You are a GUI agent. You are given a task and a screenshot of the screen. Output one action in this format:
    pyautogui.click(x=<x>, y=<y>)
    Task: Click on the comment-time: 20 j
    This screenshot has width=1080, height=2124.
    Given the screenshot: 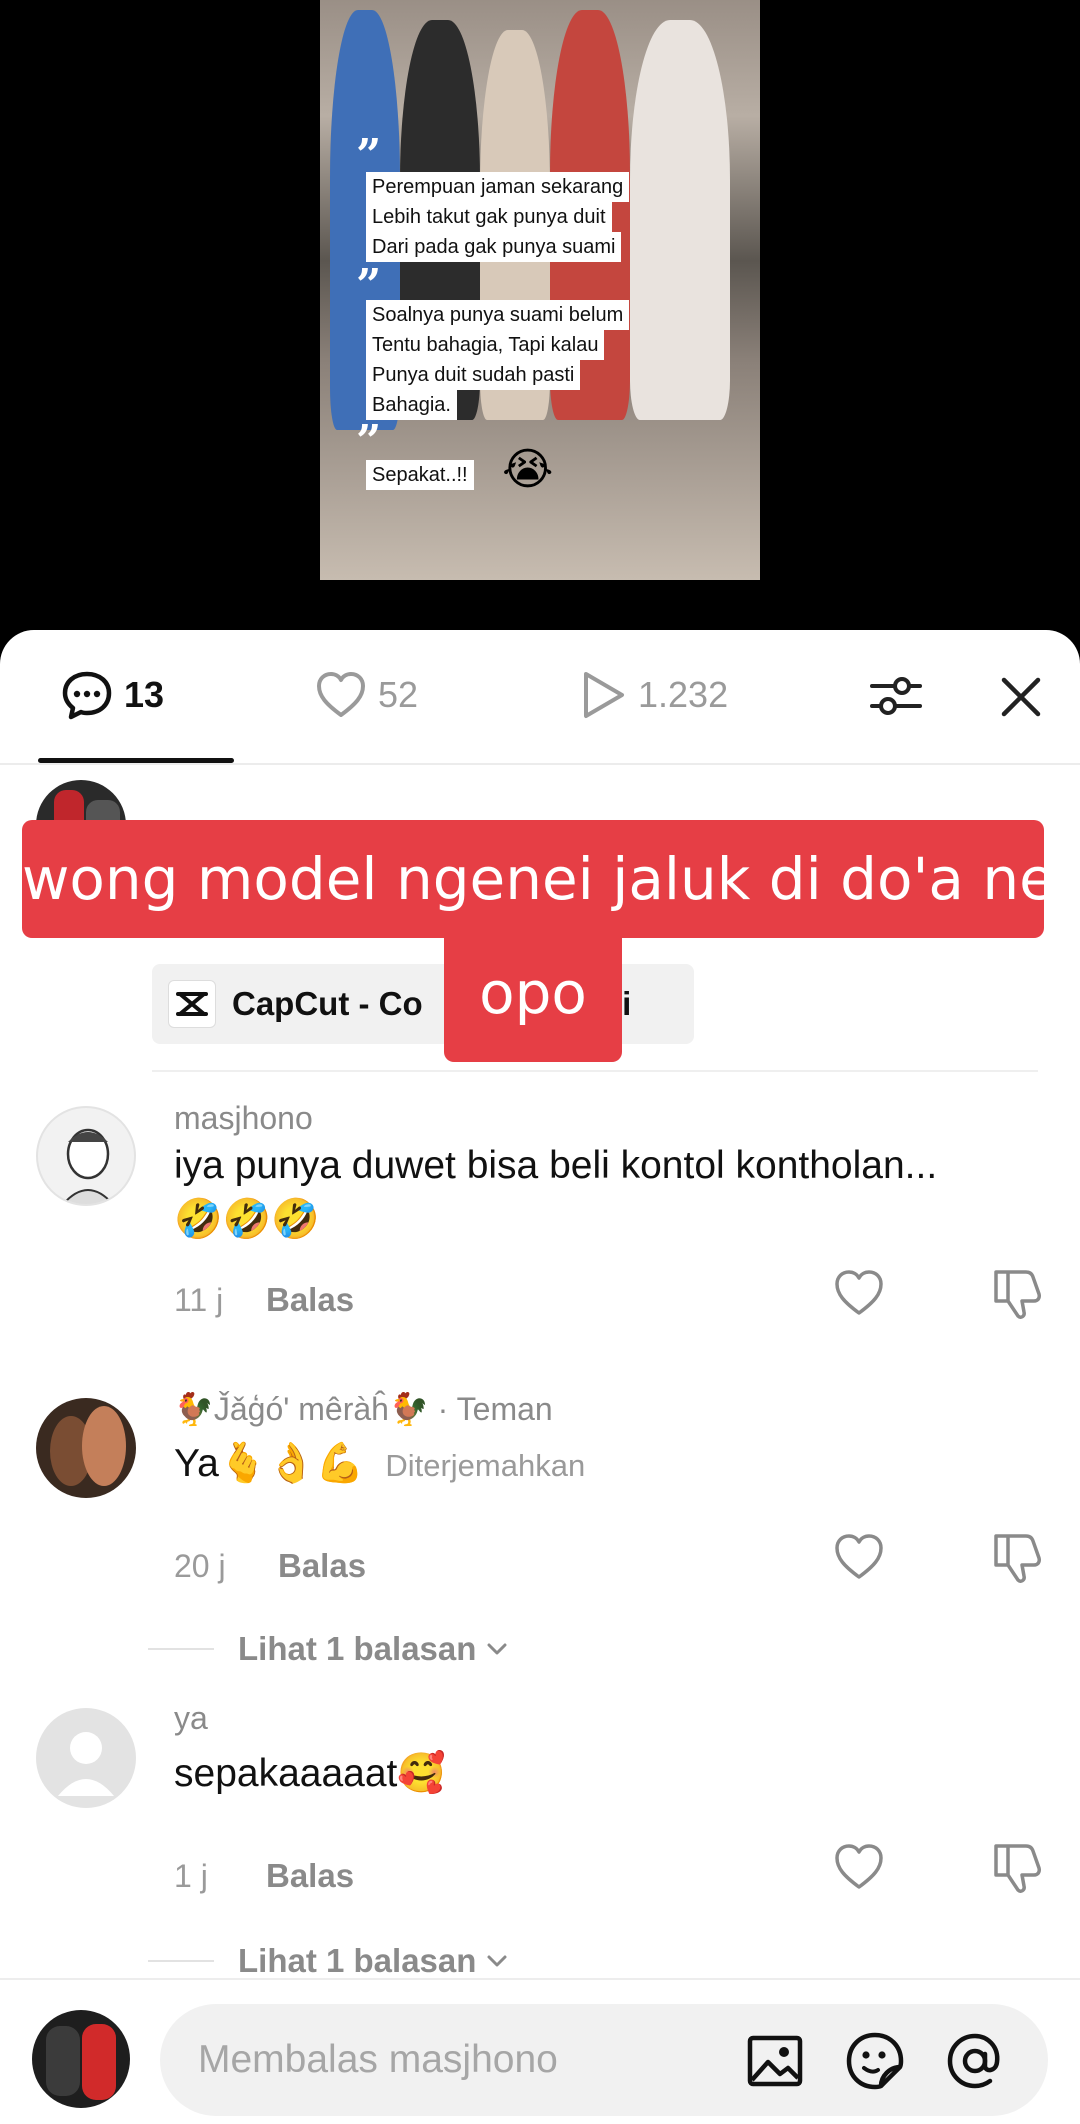 What is the action you would take?
    pyautogui.click(x=200, y=1566)
    